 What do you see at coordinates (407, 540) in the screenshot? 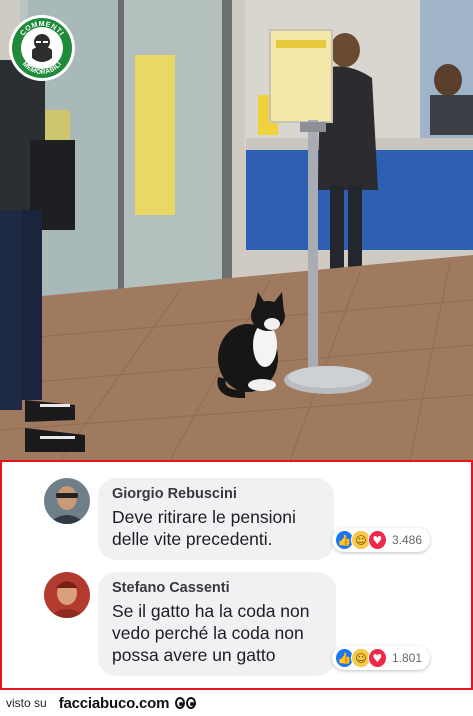
I see `reaction-count: 3.486` at bounding box center [407, 540].